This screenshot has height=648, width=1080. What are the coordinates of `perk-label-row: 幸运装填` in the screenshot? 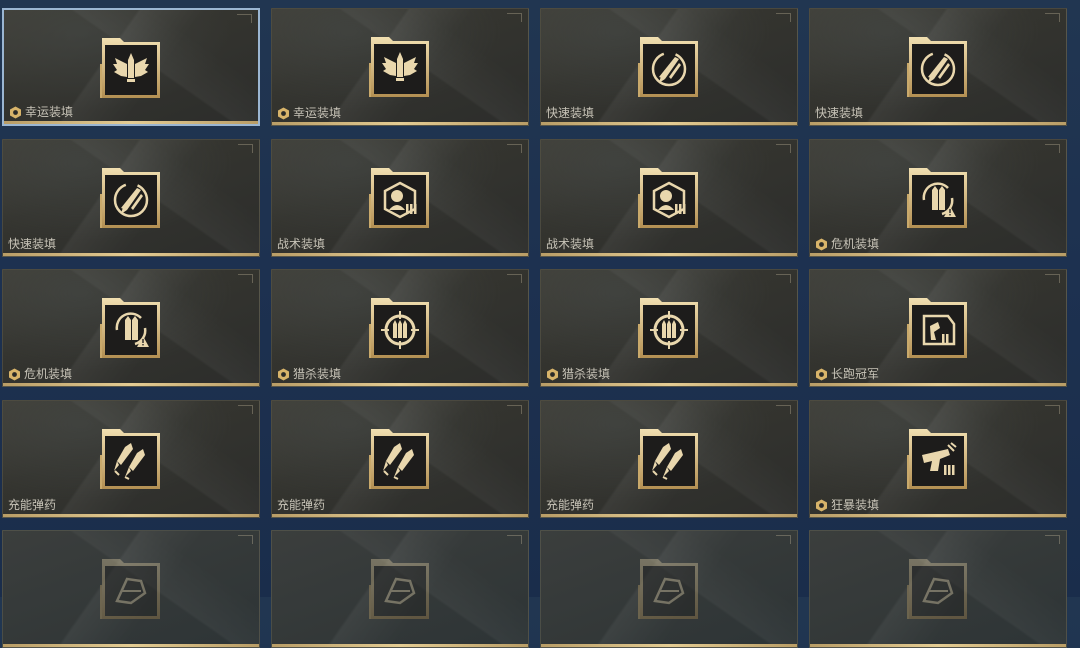 It's located at (41, 112).